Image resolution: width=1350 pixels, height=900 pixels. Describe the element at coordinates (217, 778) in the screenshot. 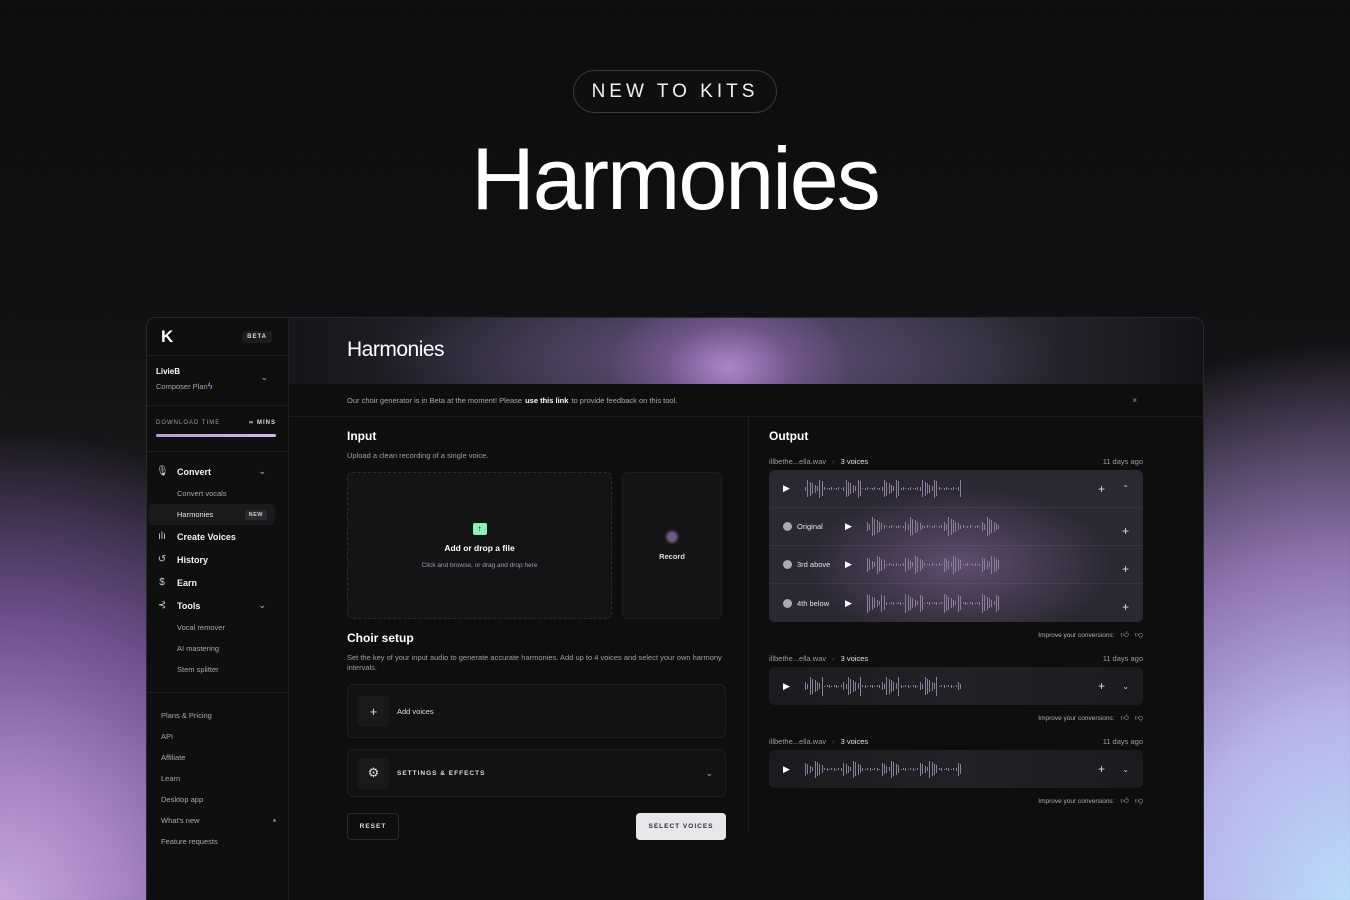

I see `link-learn: Learn` at that location.